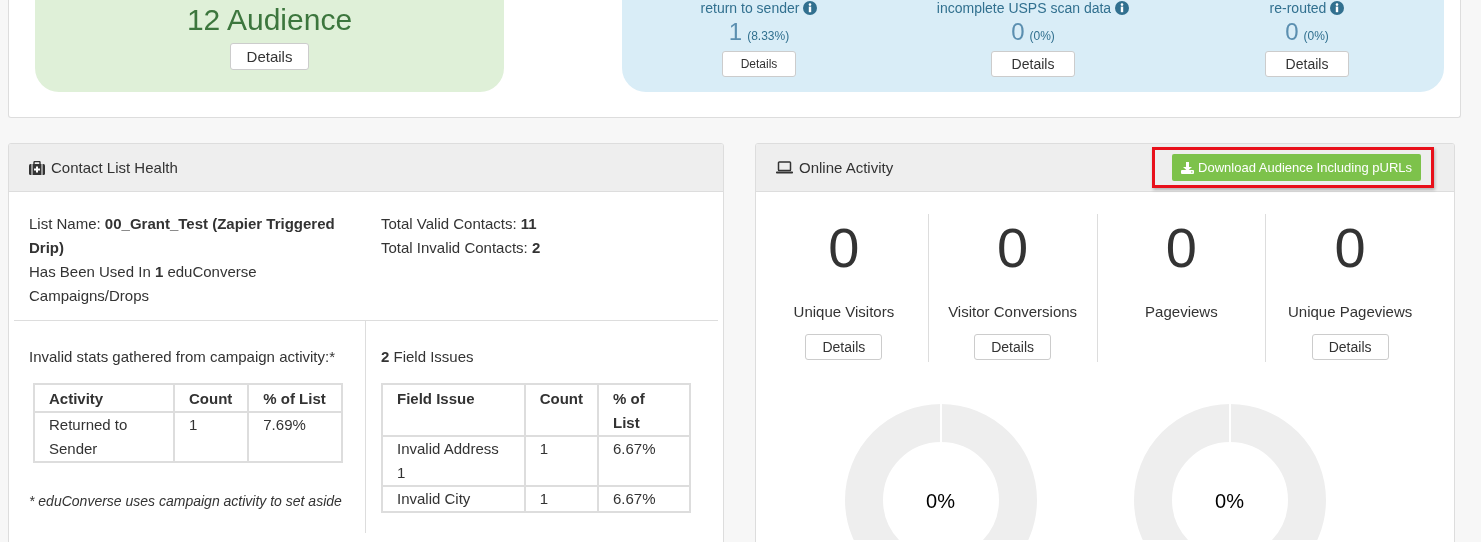  I want to click on table-cell: 7.69%, so click(295, 437).